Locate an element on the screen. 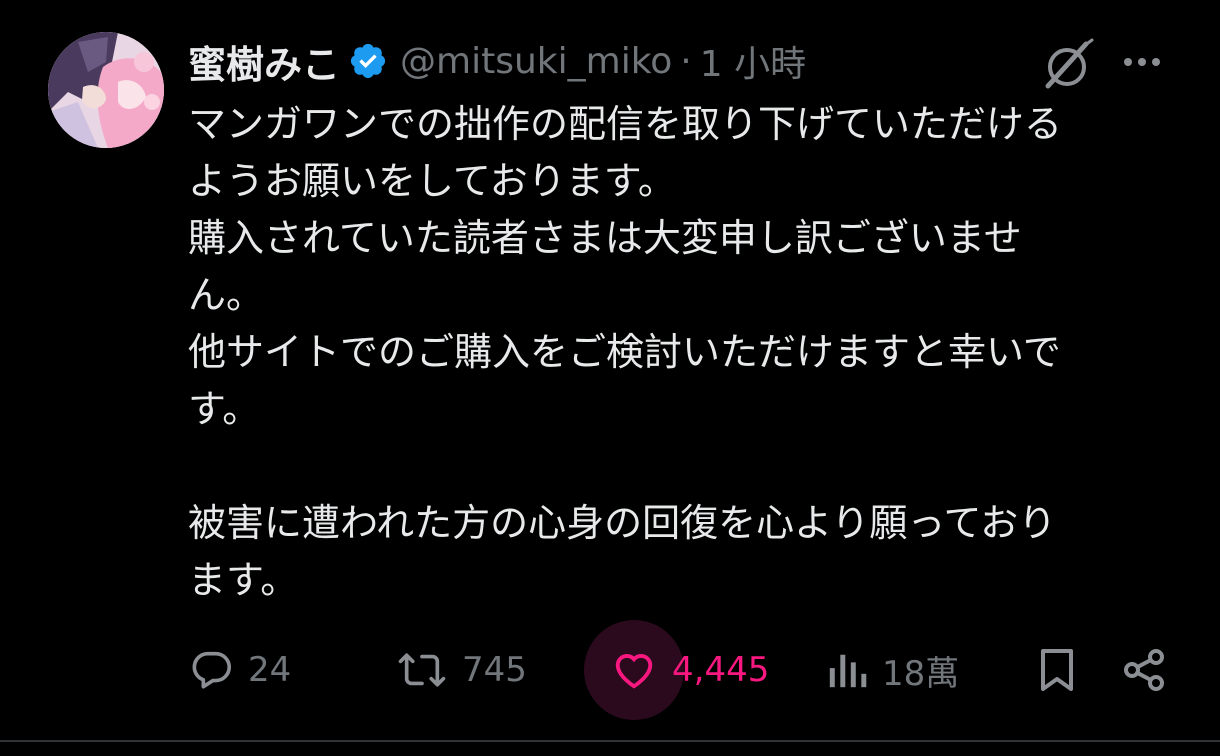 This screenshot has width=1220, height=756. like-count: 4,445 is located at coordinates (721, 670).